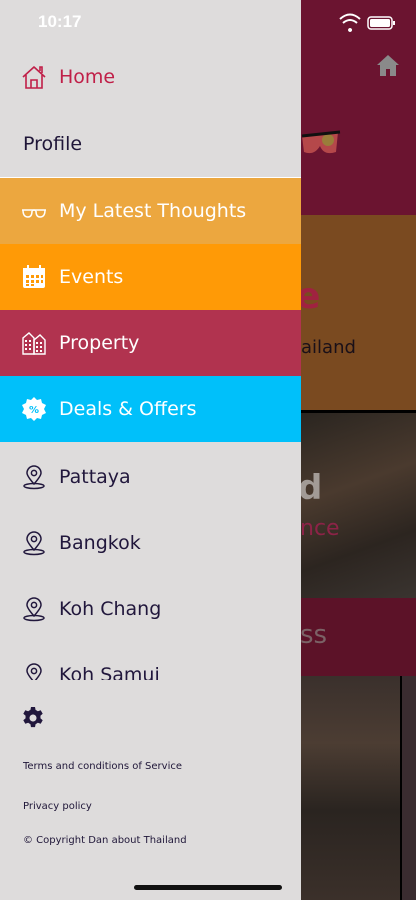 This screenshot has height=900, width=416. I want to click on menu-item-home: Home, so click(150, 77).